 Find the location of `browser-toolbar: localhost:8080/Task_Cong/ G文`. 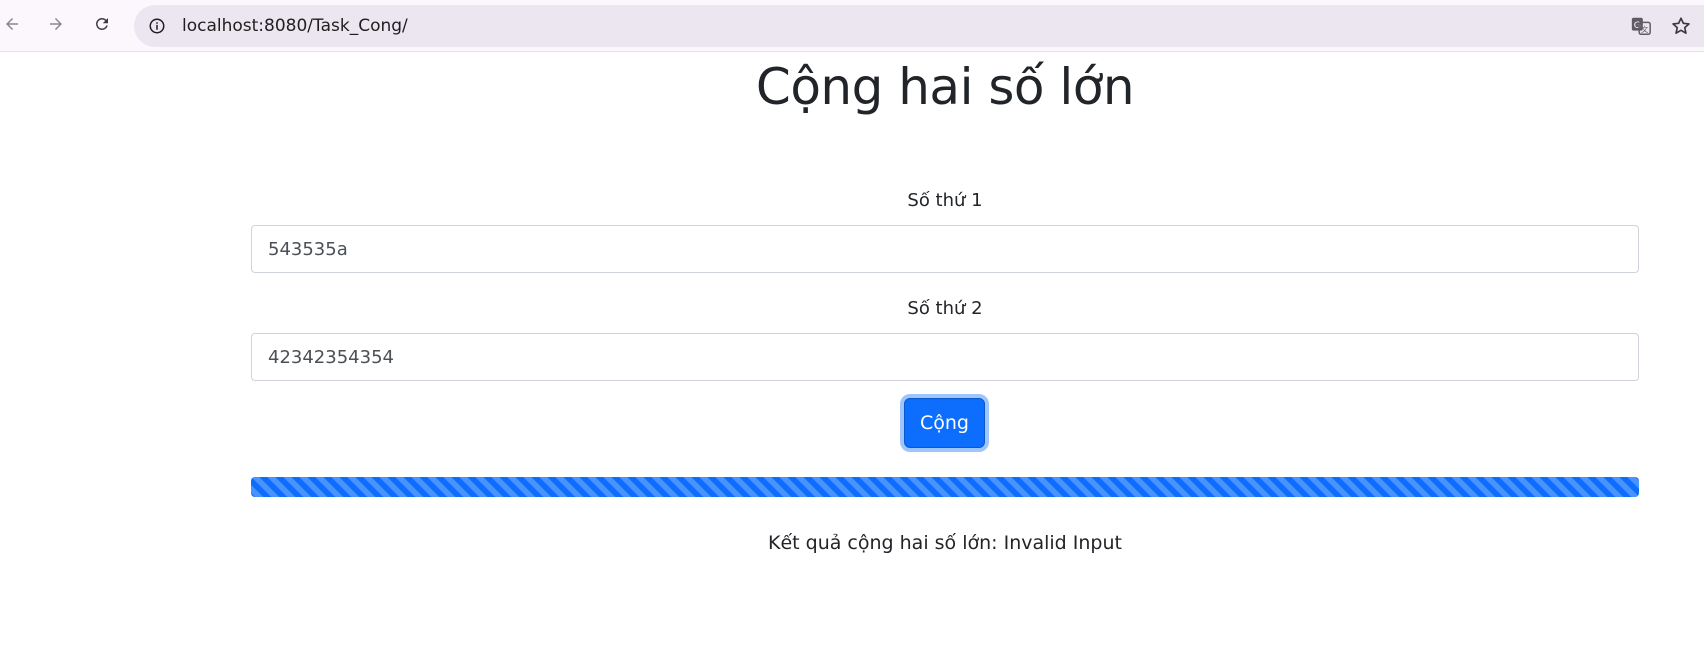

browser-toolbar: localhost:8080/Task_Cong/ G文 is located at coordinates (852, 26).